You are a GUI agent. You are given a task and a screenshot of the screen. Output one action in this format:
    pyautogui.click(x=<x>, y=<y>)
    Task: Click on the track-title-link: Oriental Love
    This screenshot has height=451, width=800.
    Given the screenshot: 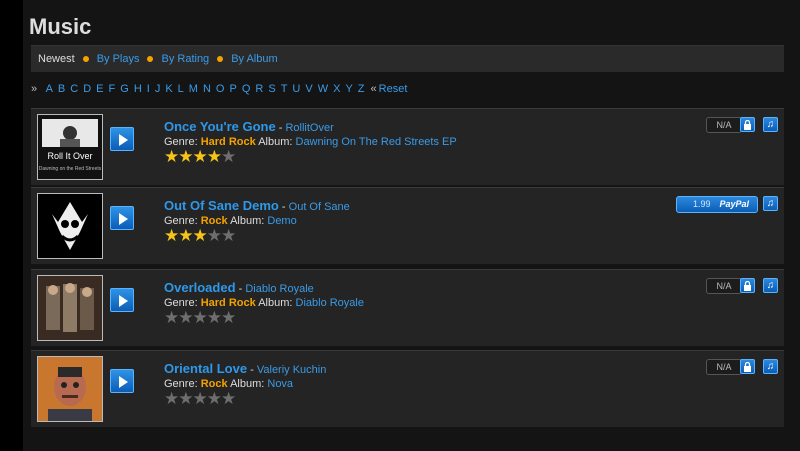 What is the action you would take?
    pyautogui.click(x=205, y=368)
    